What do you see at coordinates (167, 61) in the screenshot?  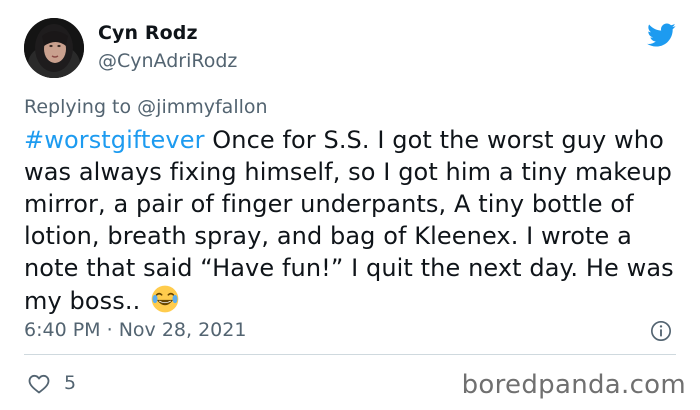 I see `user-handle: @CynAdriRodz` at bounding box center [167, 61].